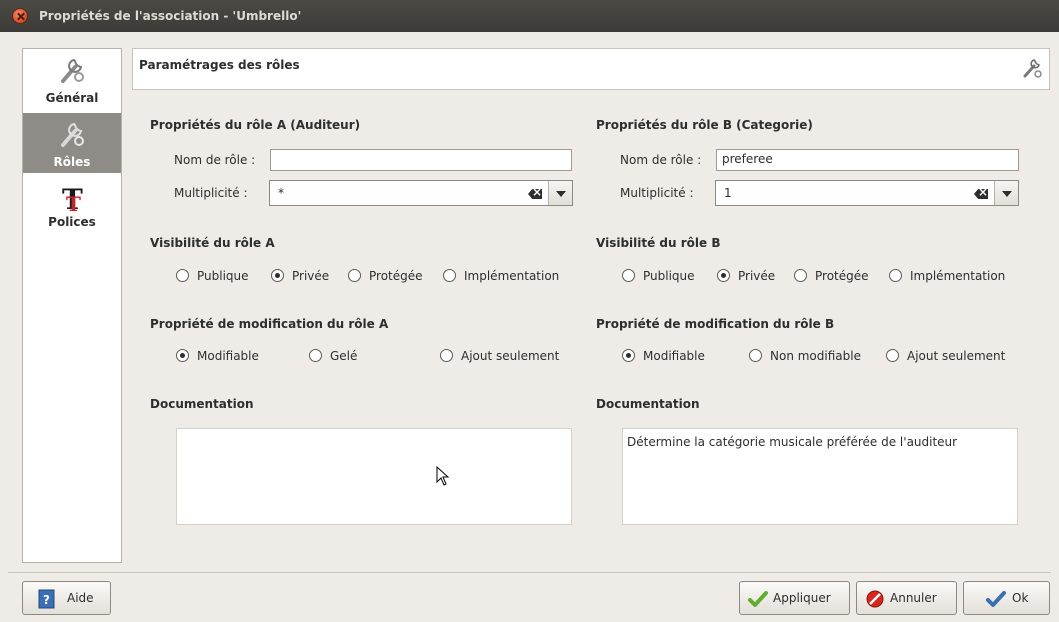 The width and height of the screenshot is (1059, 622). Describe the element at coordinates (529, 16) in the screenshot. I see `title-bar: Propriétés de l'association - 'Umbrello'` at that location.